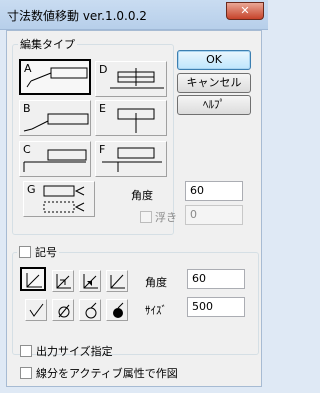  I want to click on float-label: 浮き, so click(166, 217).